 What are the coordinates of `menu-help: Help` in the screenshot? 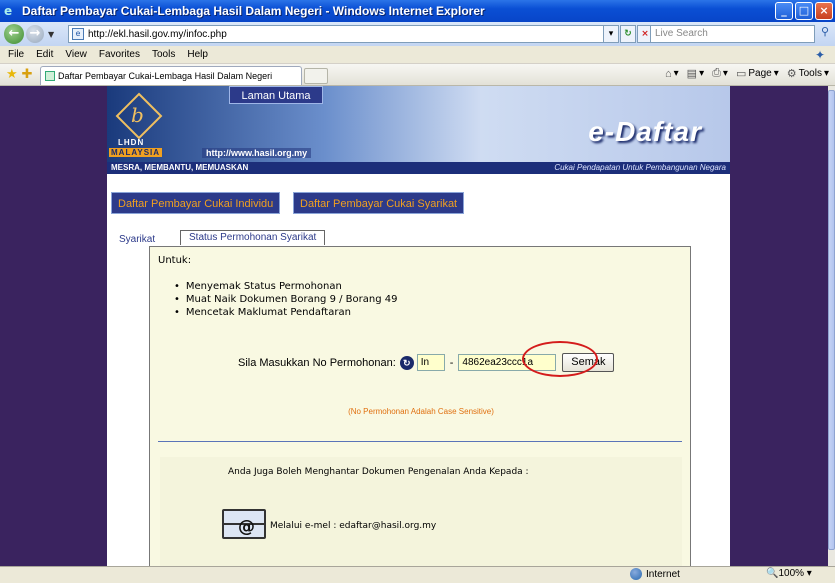 It's located at (197, 54).